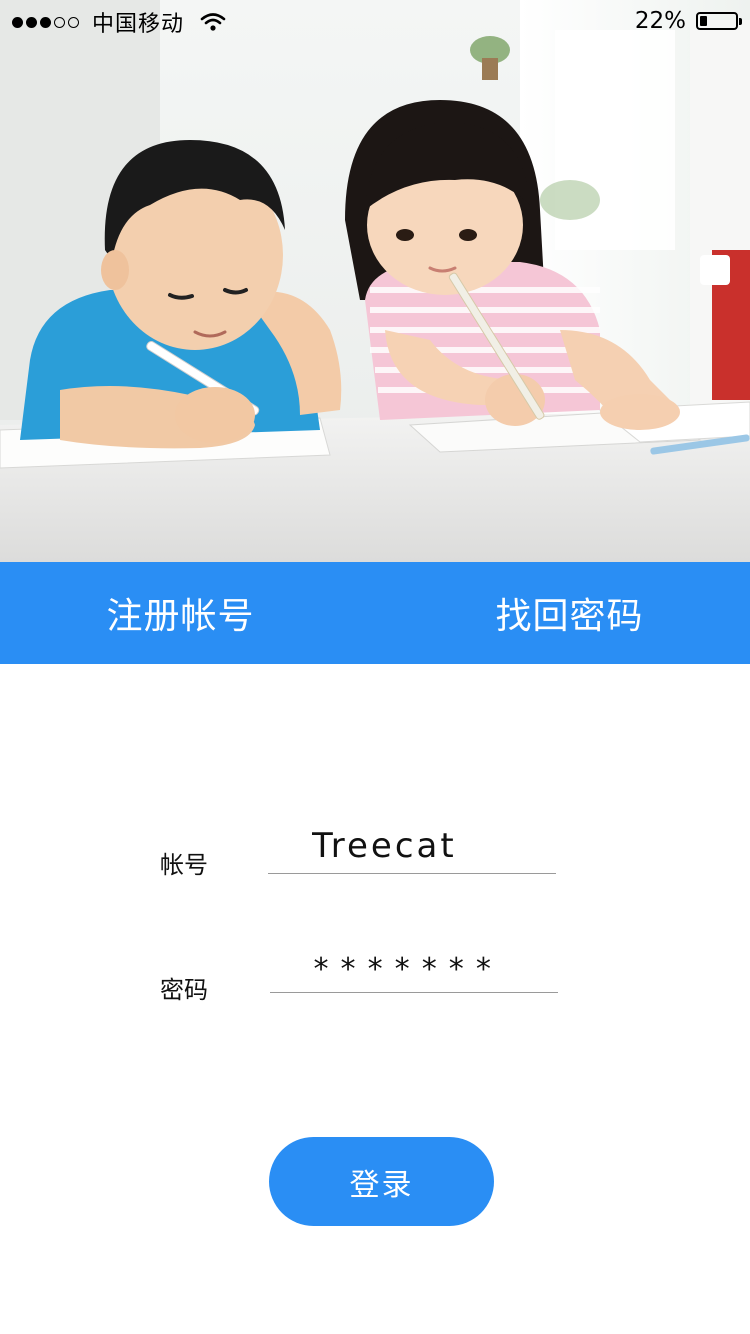 This screenshot has height=1334, width=750. I want to click on signal-strength-icon, so click(47, 22).